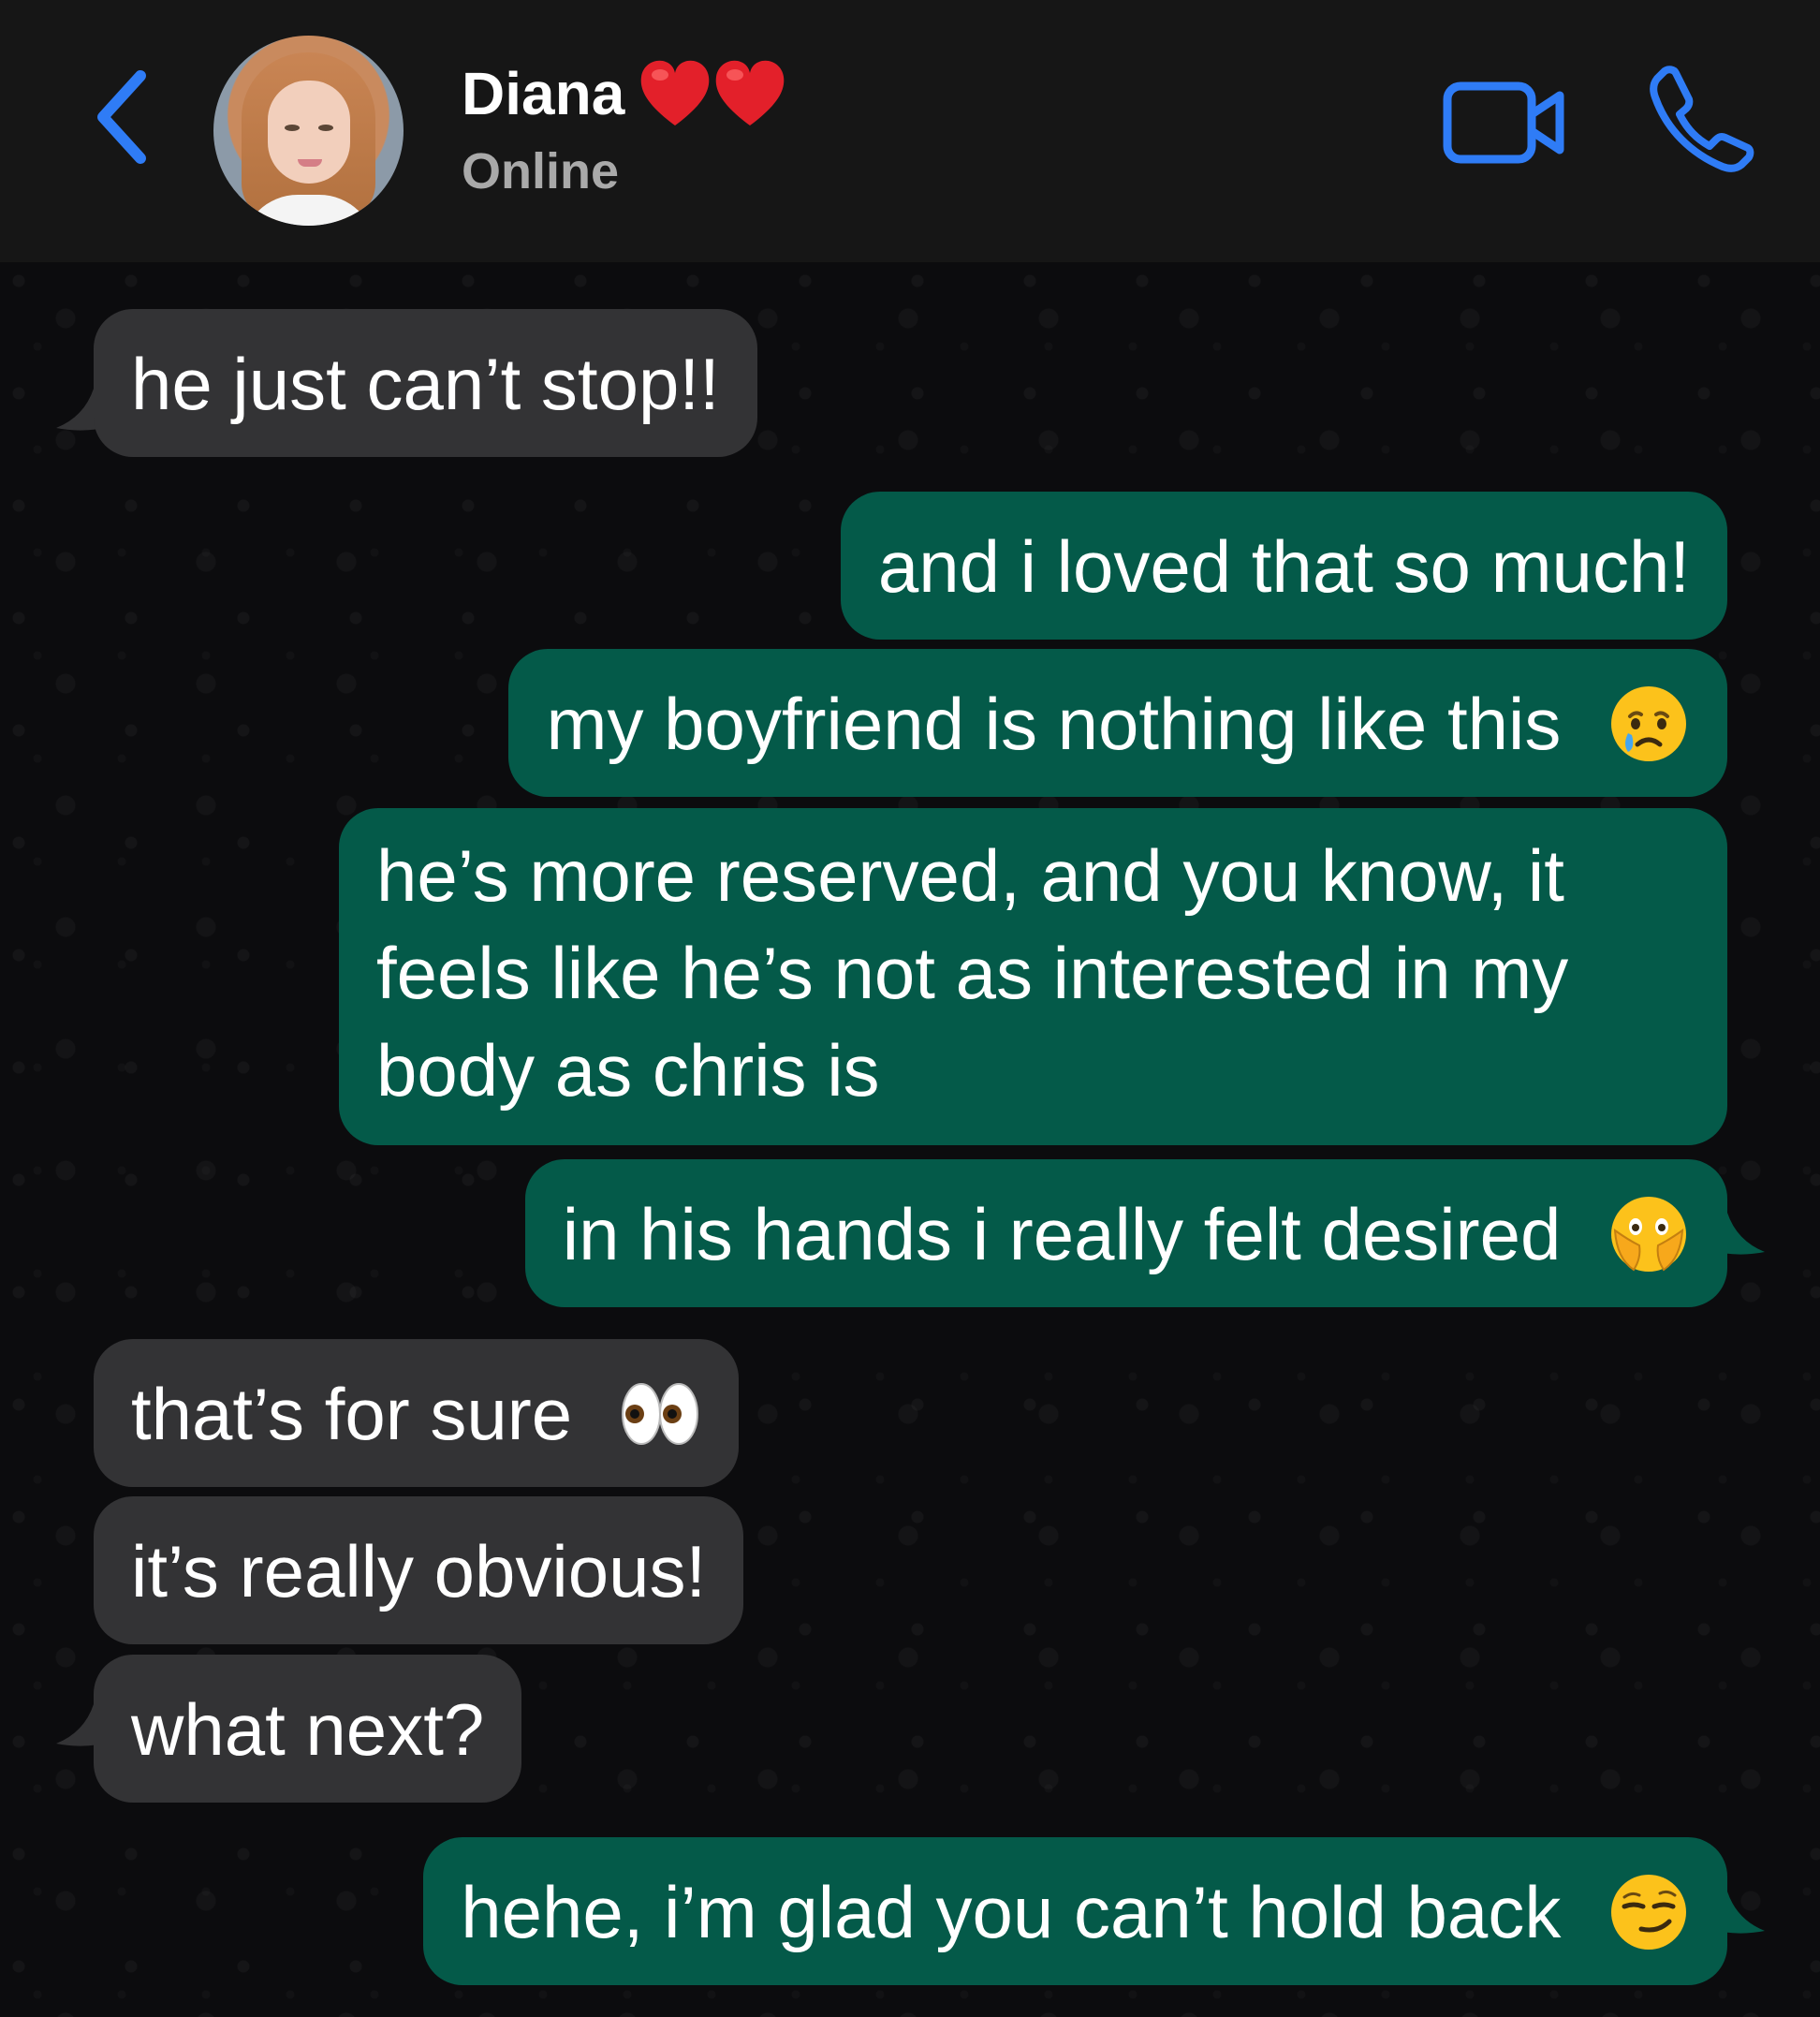 The image size is (1820, 2017). I want to click on avatar, so click(308, 131).